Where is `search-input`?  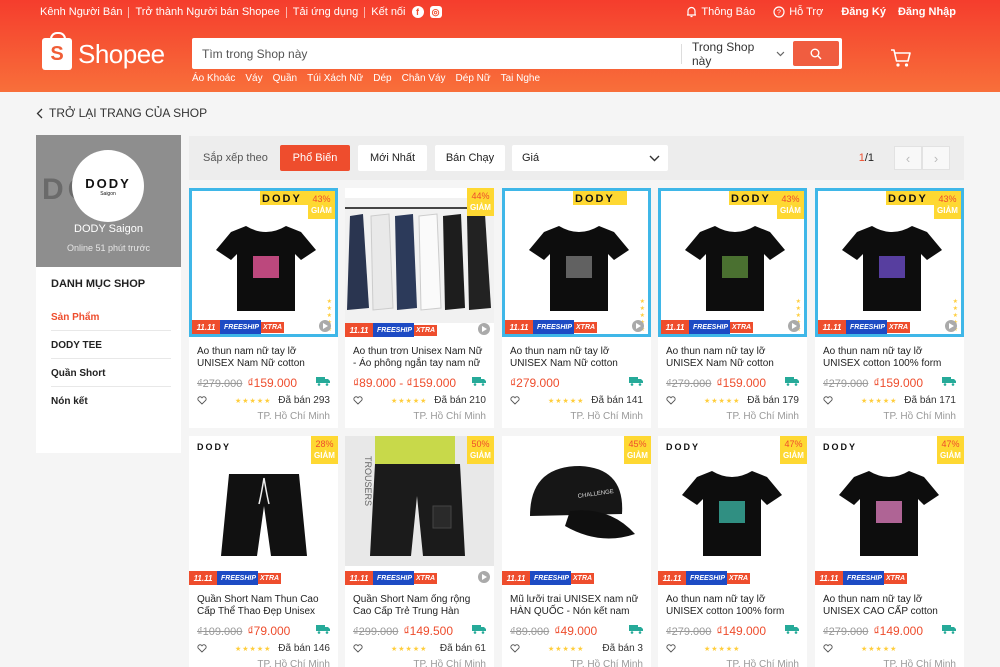
search-input is located at coordinates (436, 53).